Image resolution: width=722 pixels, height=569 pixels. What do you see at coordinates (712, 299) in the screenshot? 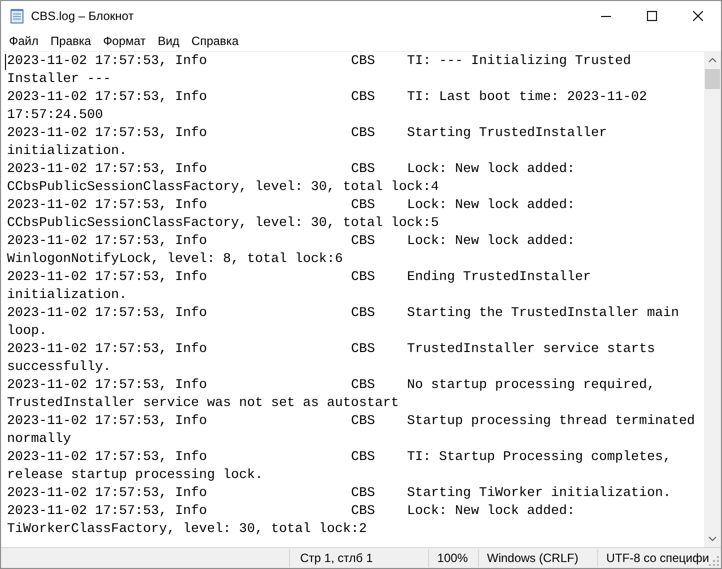
I see `vertical-scrollbar` at bounding box center [712, 299].